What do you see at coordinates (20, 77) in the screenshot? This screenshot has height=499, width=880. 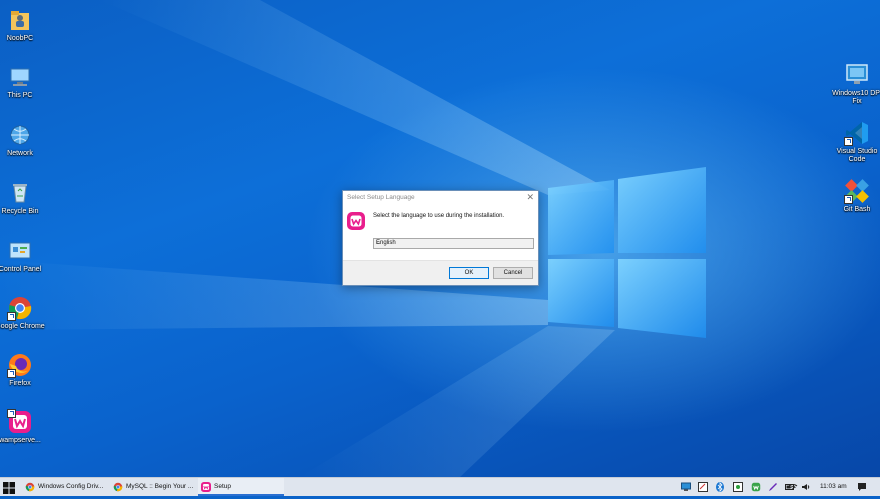 I see `computer-icon` at bounding box center [20, 77].